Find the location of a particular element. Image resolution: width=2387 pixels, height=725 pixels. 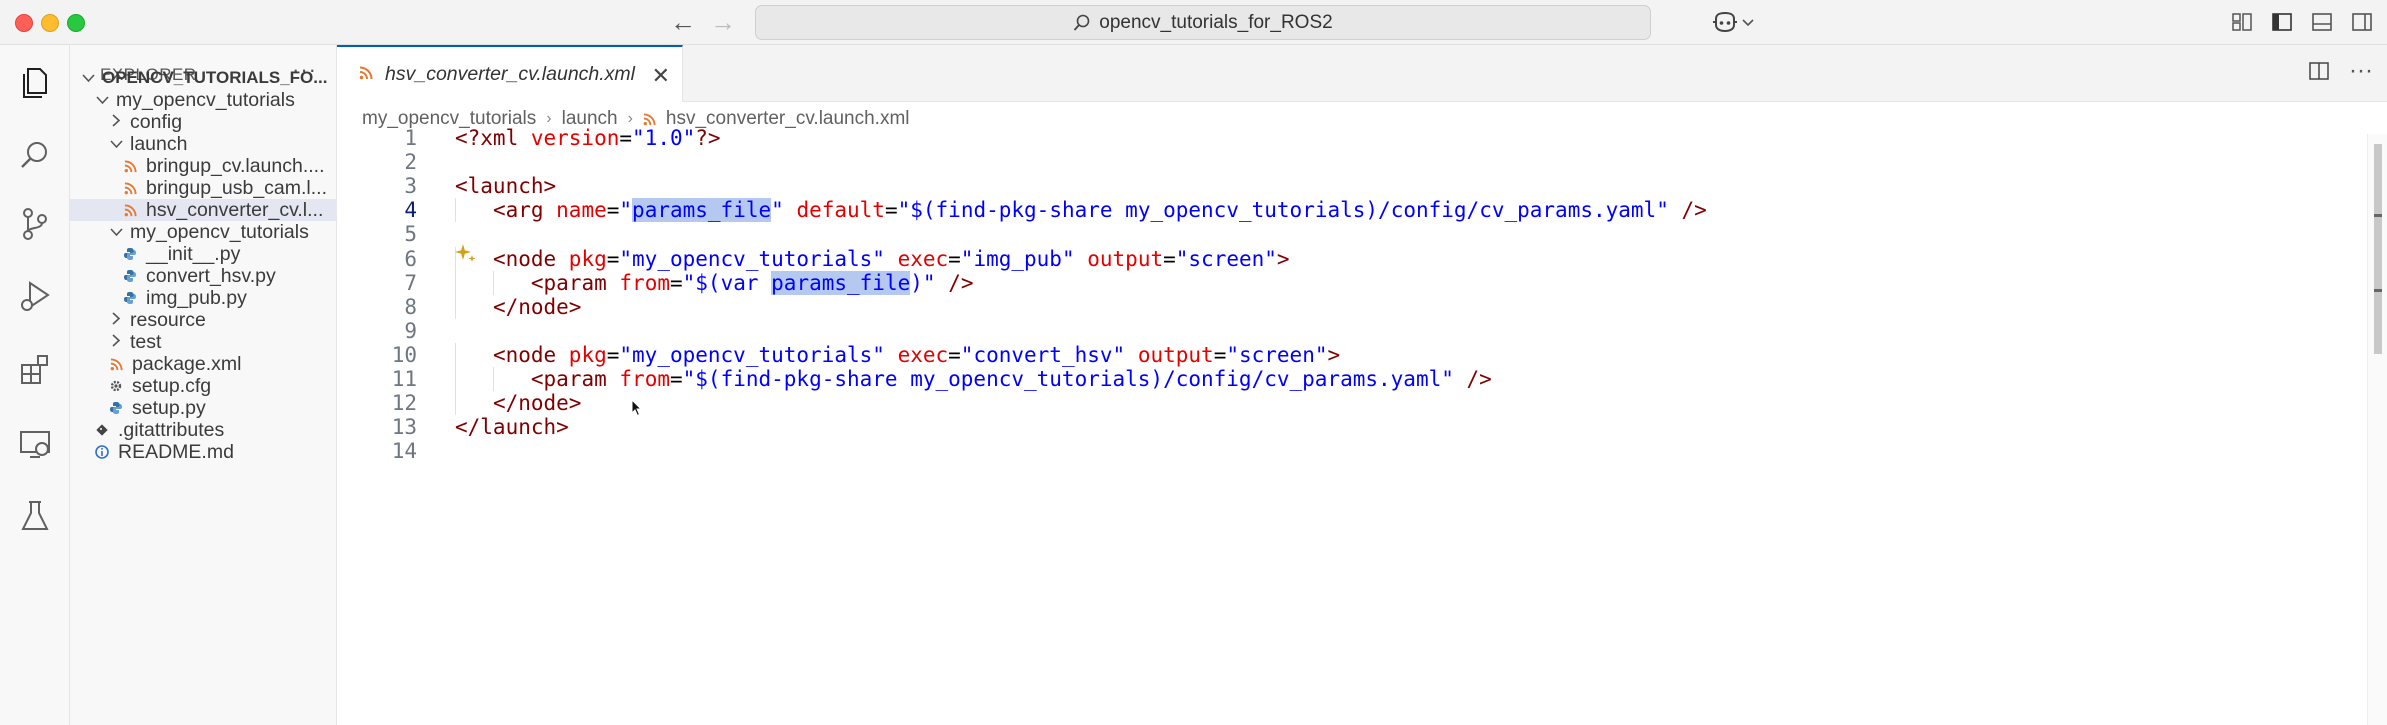

mouse-cursor-icon is located at coordinates (637, 410).